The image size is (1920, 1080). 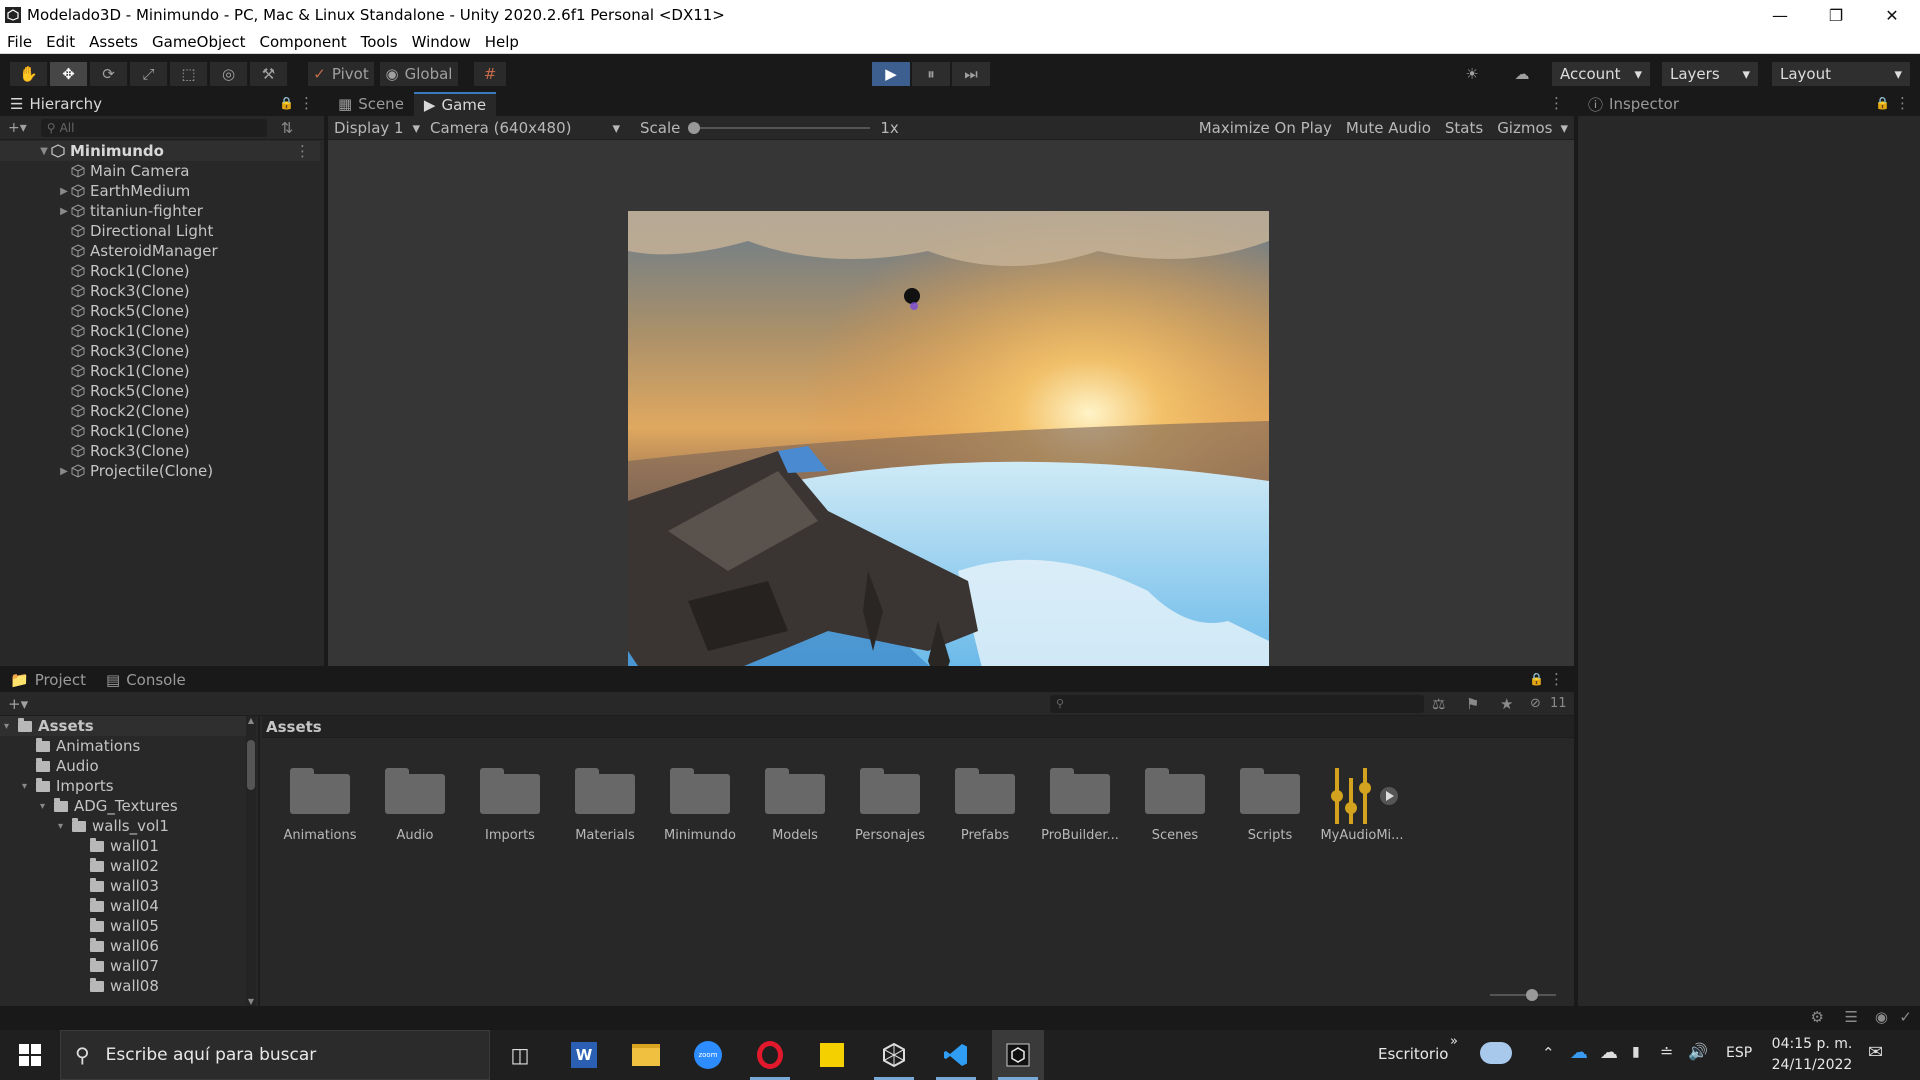 I want to click on rect-tool-icon: ⬚, so click(x=189, y=74).